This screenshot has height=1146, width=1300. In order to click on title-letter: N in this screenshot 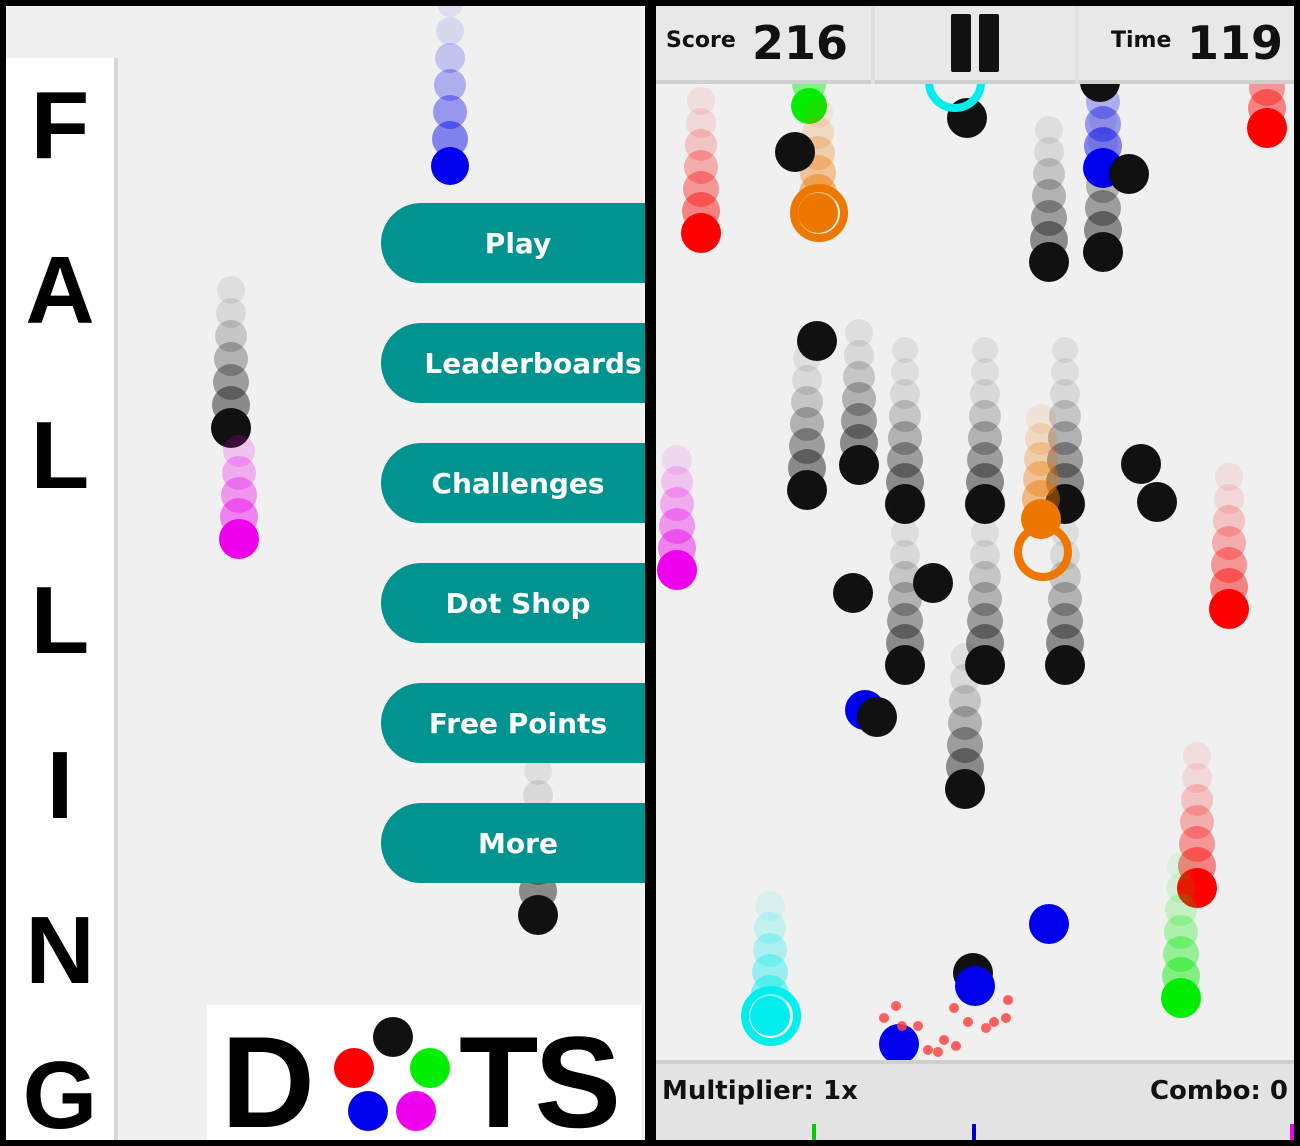, I will do `click(60, 950)`.